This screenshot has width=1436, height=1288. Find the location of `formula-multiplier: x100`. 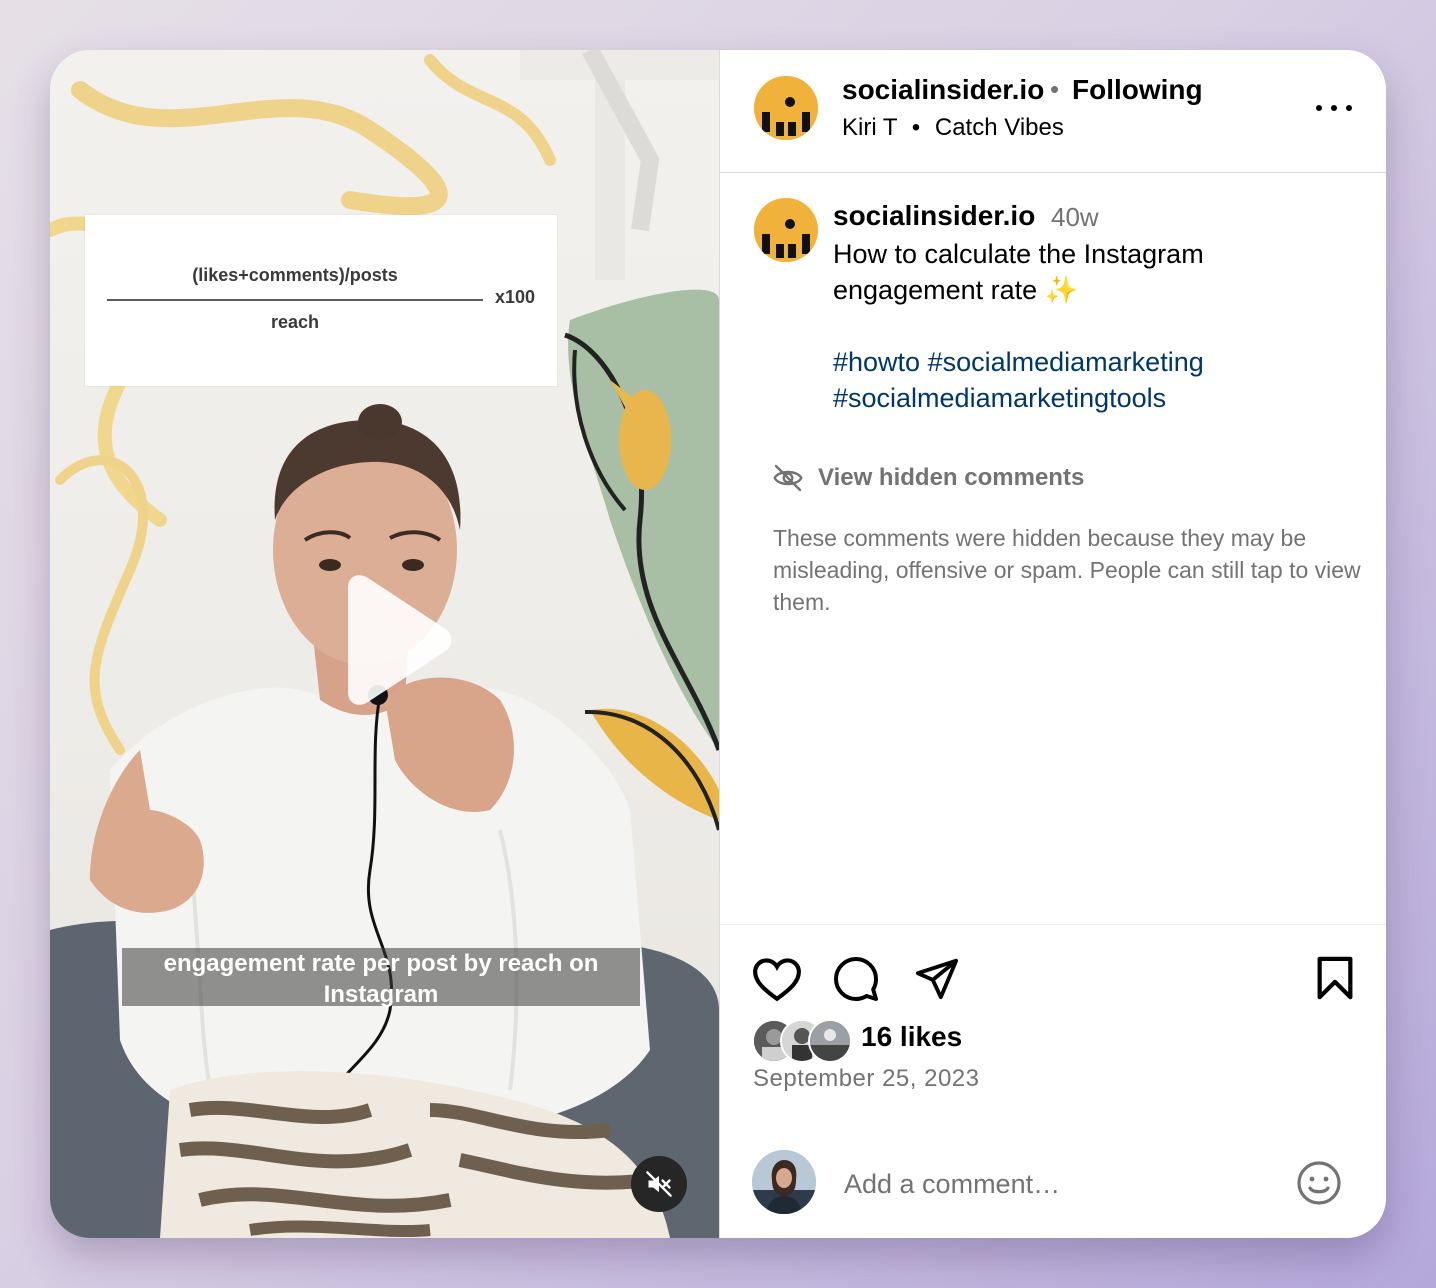

formula-multiplier: x100 is located at coordinates (515, 297).